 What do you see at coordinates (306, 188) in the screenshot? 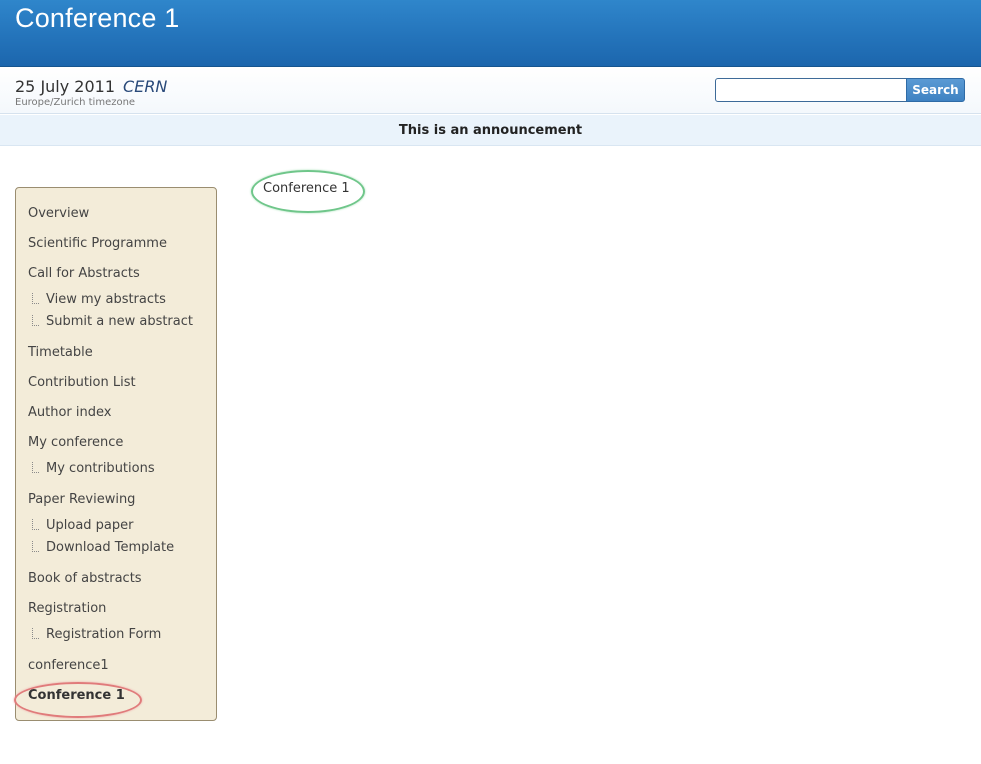
I see `breadcrumb: Conference 1` at bounding box center [306, 188].